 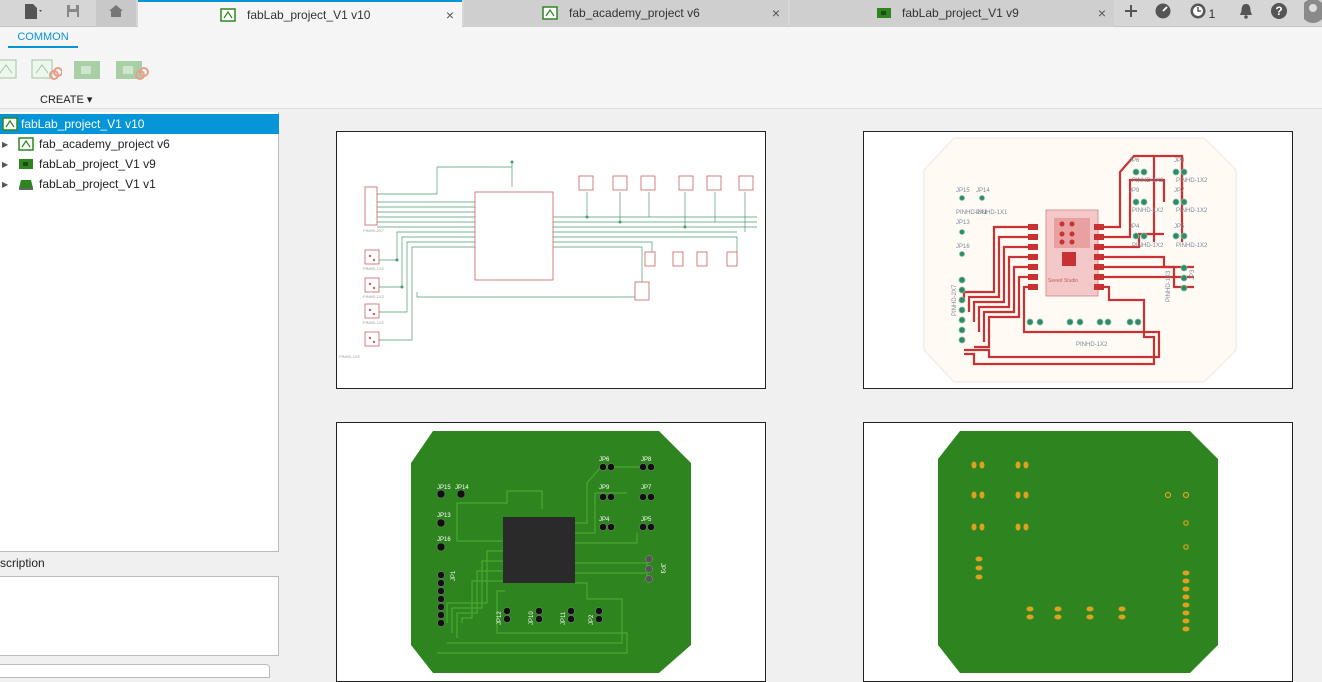 I want to click on browser-item-fablab-v1: ▶ fabLab_project_V1 v1, so click(x=139, y=184).